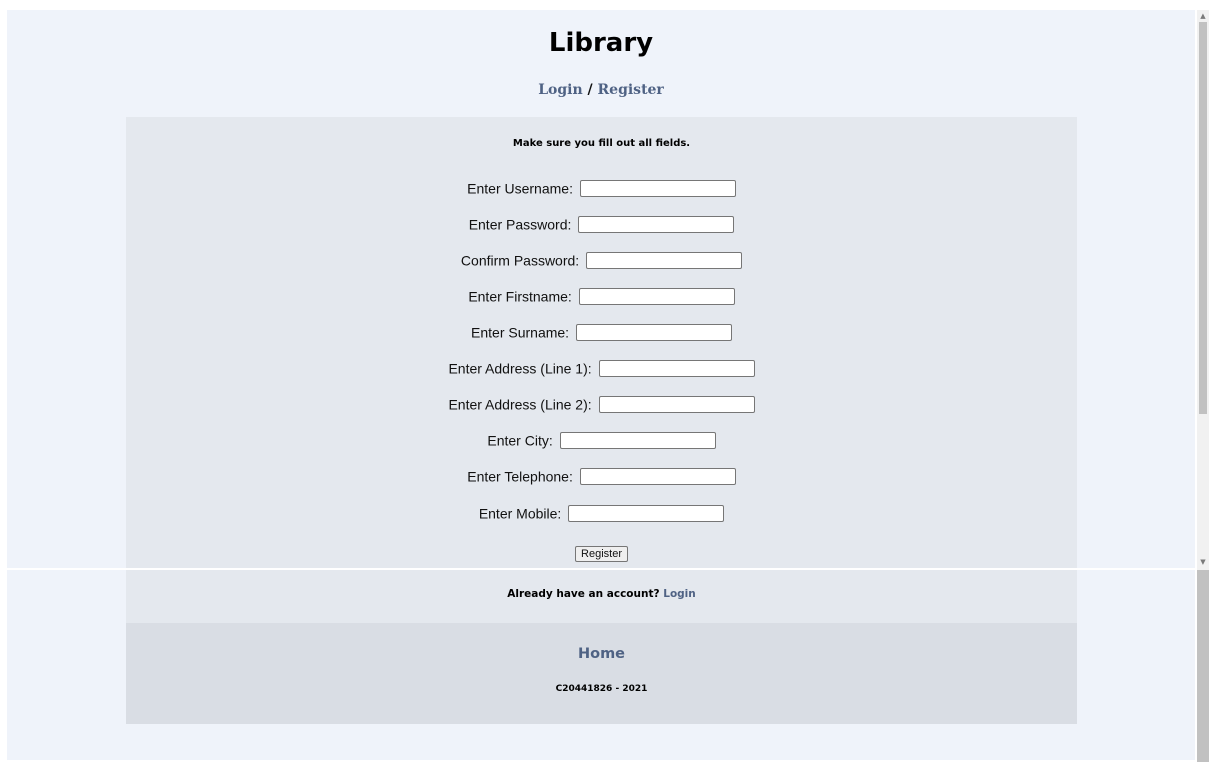 This screenshot has height=762, width=1209. What do you see at coordinates (520, 368) in the screenshot?
I see `address-line1-label: Enter Address (Line 1):` at bounding box center [520, 368].